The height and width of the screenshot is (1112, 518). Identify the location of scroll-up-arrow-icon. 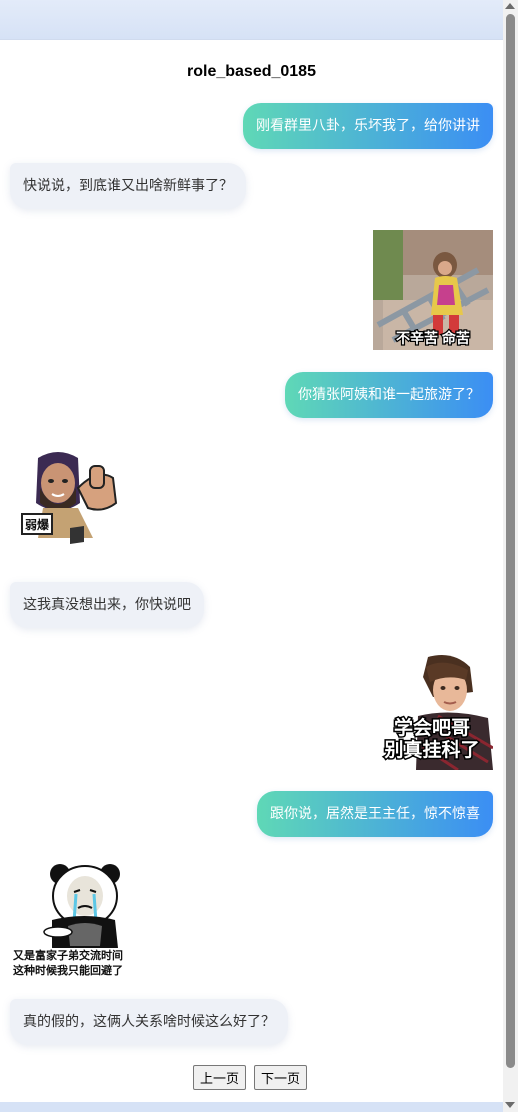
(510, 6).